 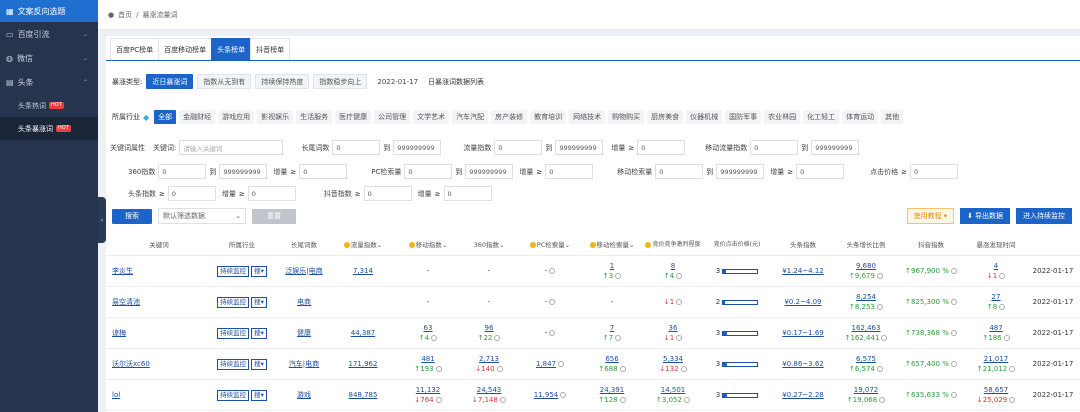 What do you see at coordinates (996, 245) in the screenshot?
I see `col-surge-date: 暴涨发现时间` at bounding box center [996, 245].